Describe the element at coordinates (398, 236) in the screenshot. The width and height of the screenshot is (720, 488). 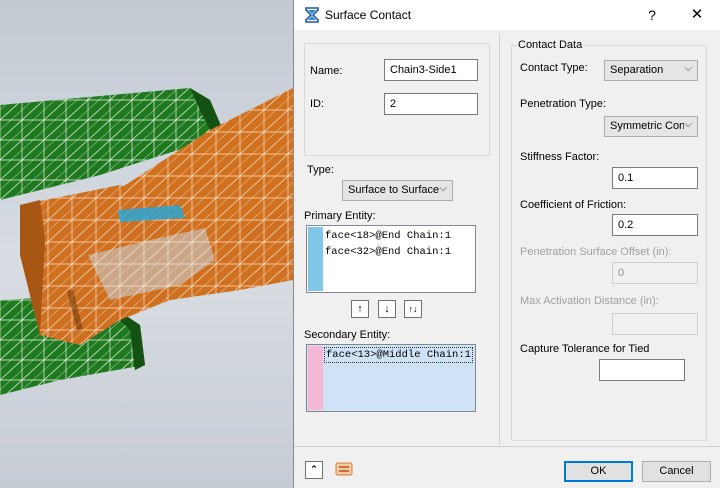
I see `list-item: face<18>@End Chain:1` at that location.